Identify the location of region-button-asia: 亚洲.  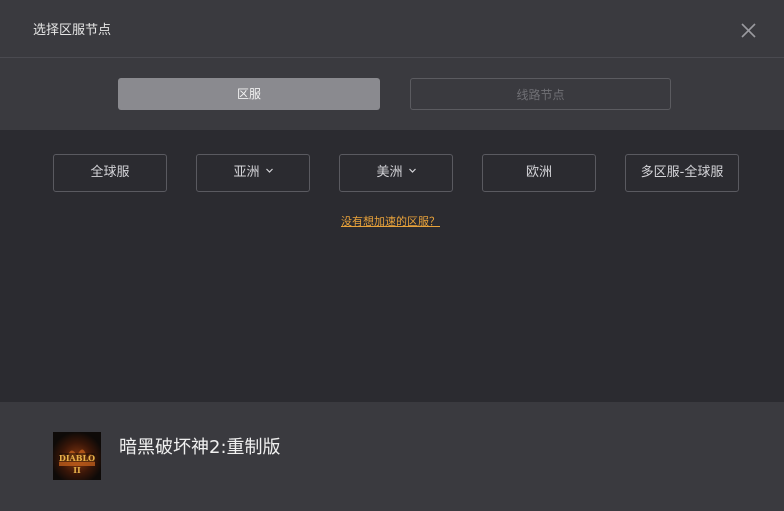
(253, 173).